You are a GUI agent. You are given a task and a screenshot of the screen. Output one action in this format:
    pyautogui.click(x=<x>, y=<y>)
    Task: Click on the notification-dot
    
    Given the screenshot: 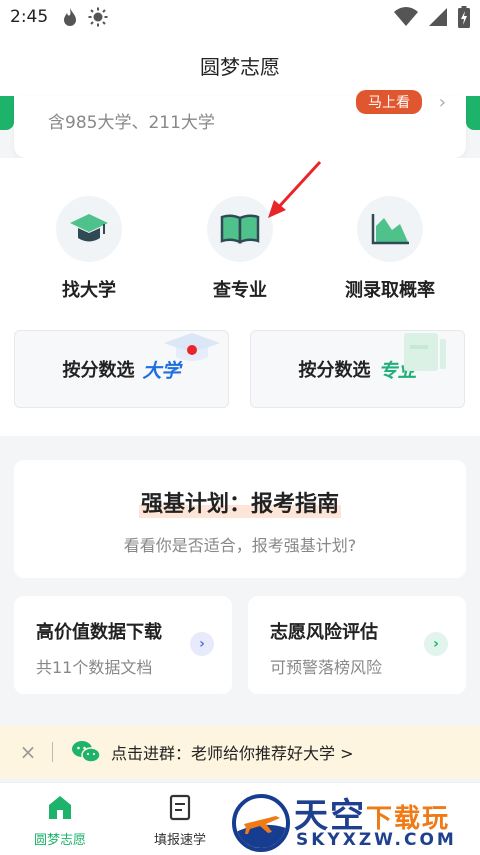 What is the action you would take?
    pyautogui.click(x=192, y=350)
    